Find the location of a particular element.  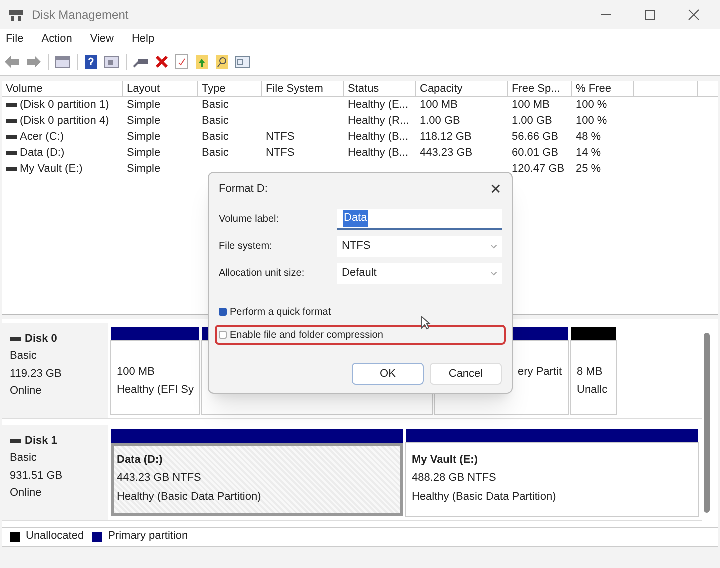

disk-name: Disk 0 is located at coordinates (41, 339).